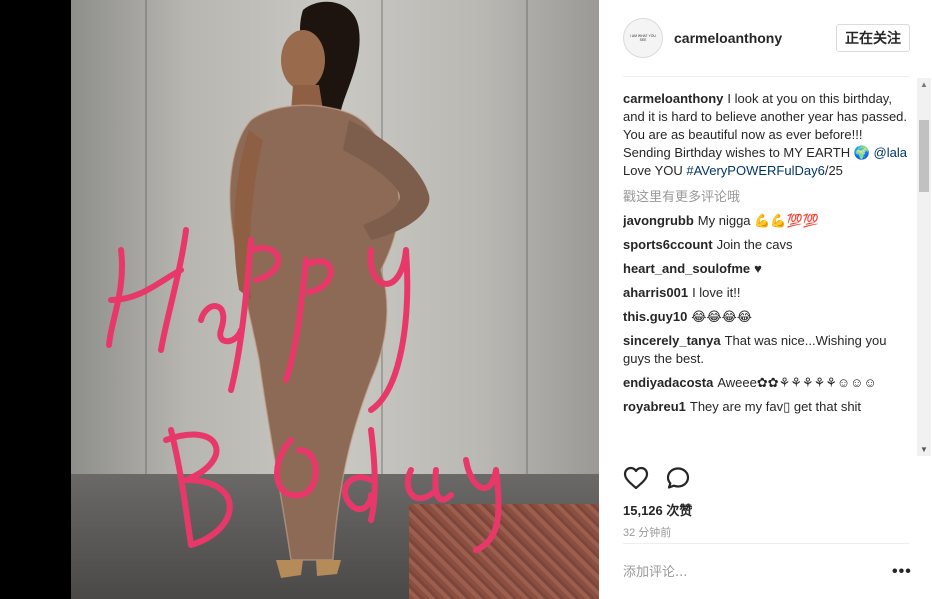 This screenshot has height=599, width=932. Describe the element at coordinates (902, 572) in the screenshot. I see `more-options-icon: •••` at that location.